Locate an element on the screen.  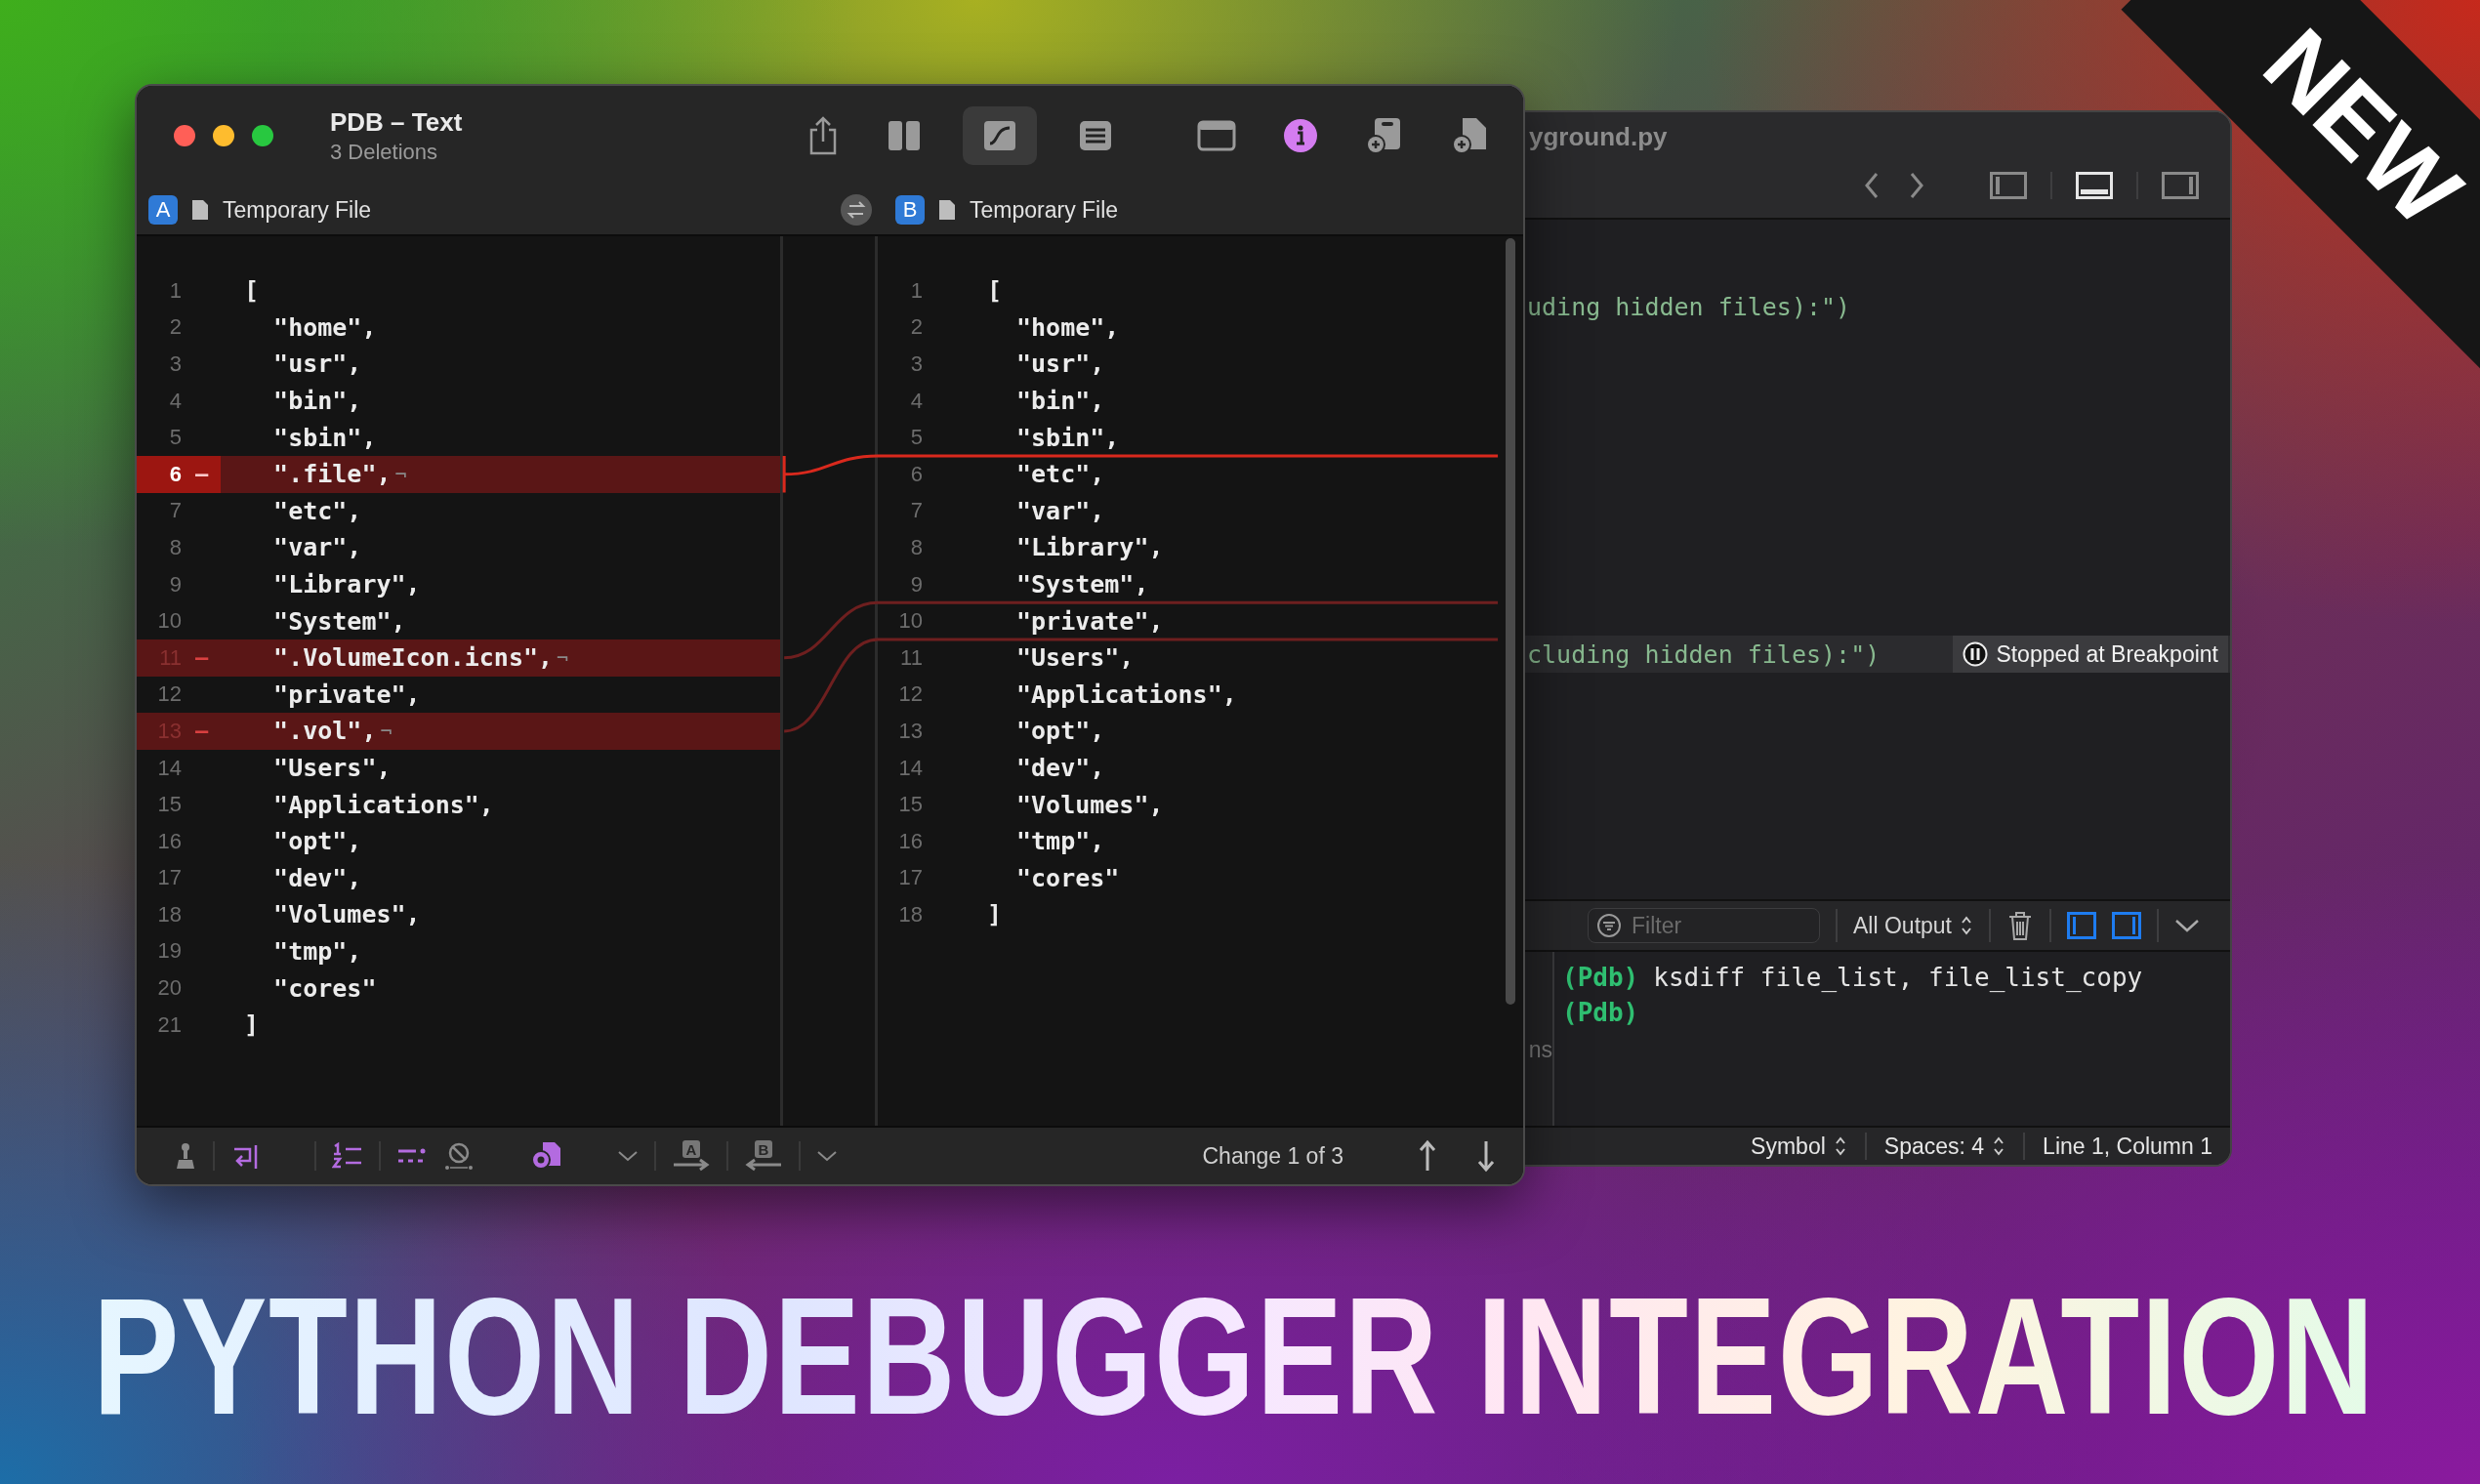
pause-icon is located at coordinates (1976, 654).